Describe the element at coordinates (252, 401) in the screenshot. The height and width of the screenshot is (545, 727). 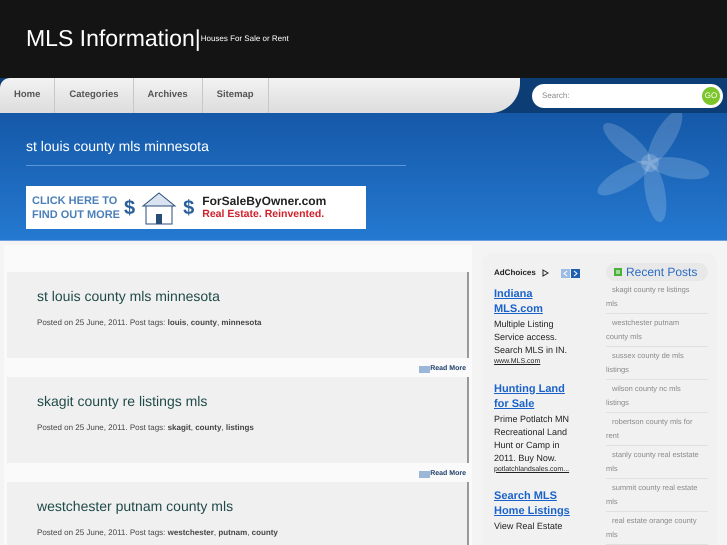
I see `post-title: skagit county re listings mls` at that location.